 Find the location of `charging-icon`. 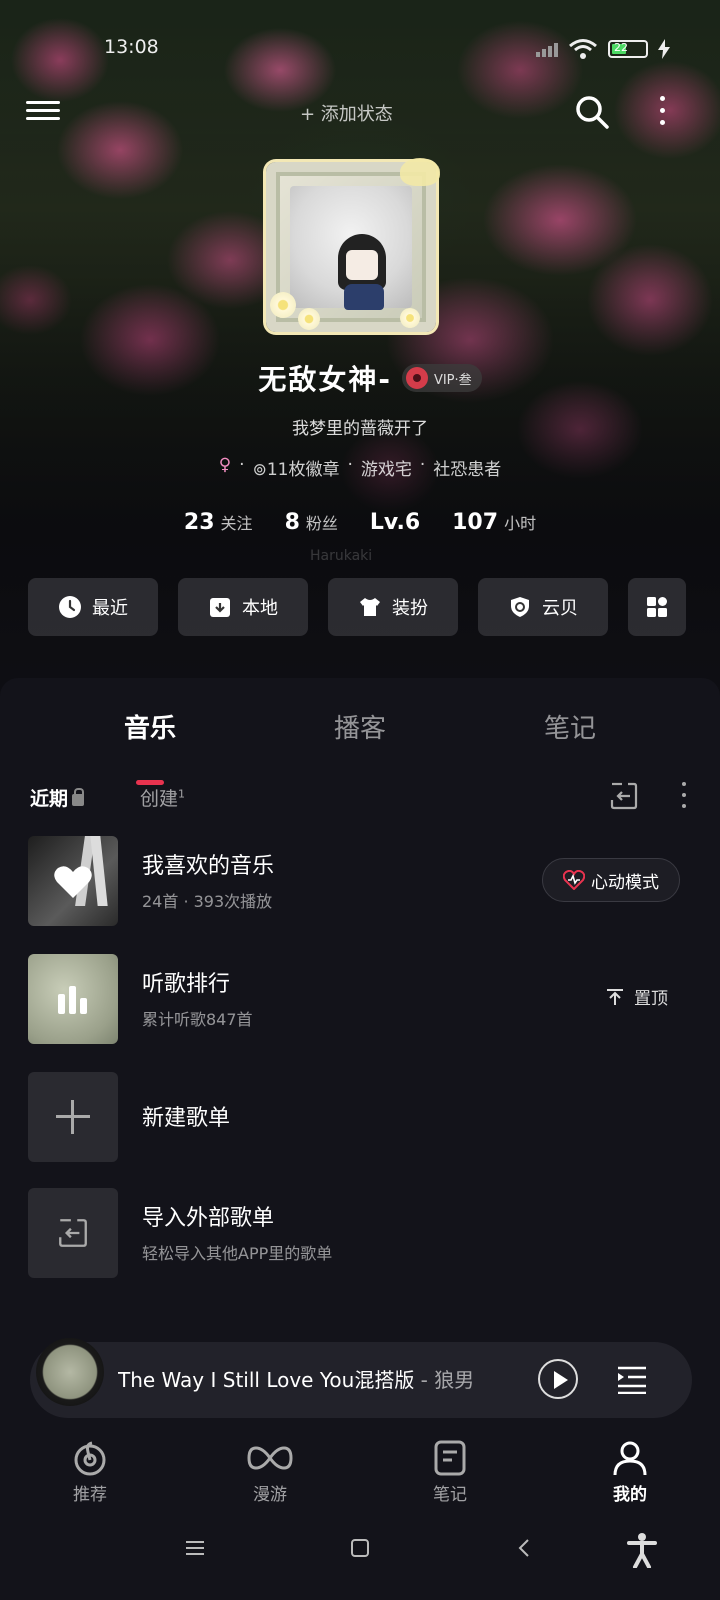

charging-icon is located at coordinates (664, 49).